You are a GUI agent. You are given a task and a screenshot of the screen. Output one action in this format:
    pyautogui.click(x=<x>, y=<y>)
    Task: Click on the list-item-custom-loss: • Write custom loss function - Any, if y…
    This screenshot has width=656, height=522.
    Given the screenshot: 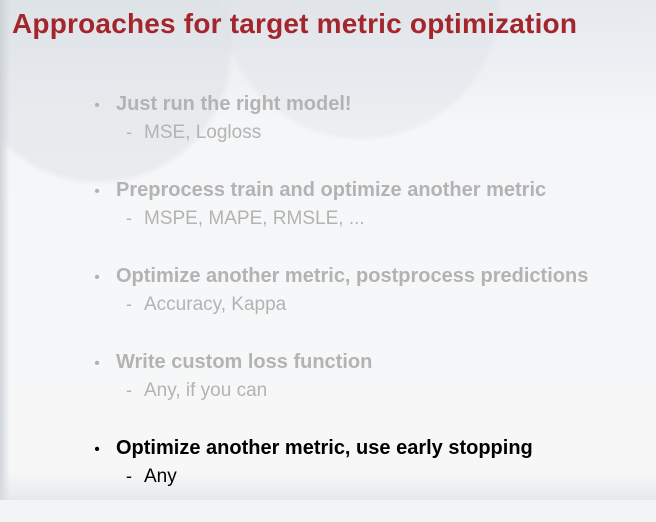 What is the action you would take?
    pyautogui.click(x=368, y=393)
    